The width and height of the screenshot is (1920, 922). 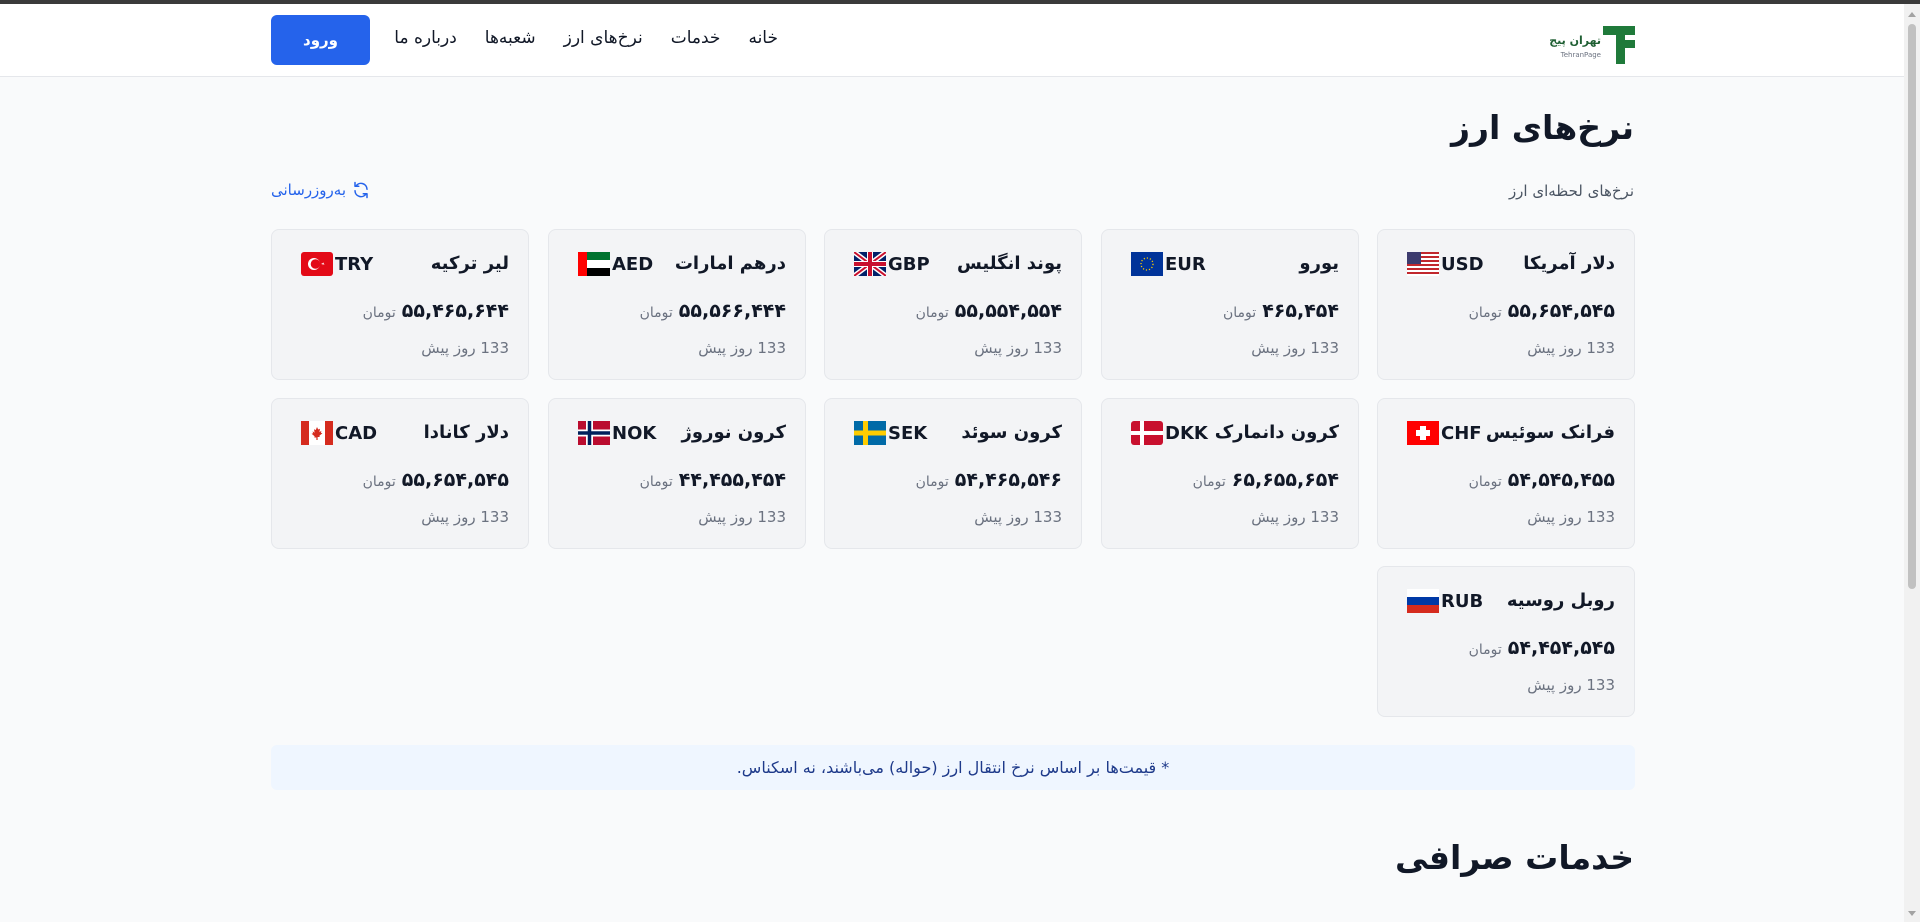 What do you see at coordinates (356, 433) in the screenshot?
I see `currency-code: CAD` at bounding box center [356, 433].